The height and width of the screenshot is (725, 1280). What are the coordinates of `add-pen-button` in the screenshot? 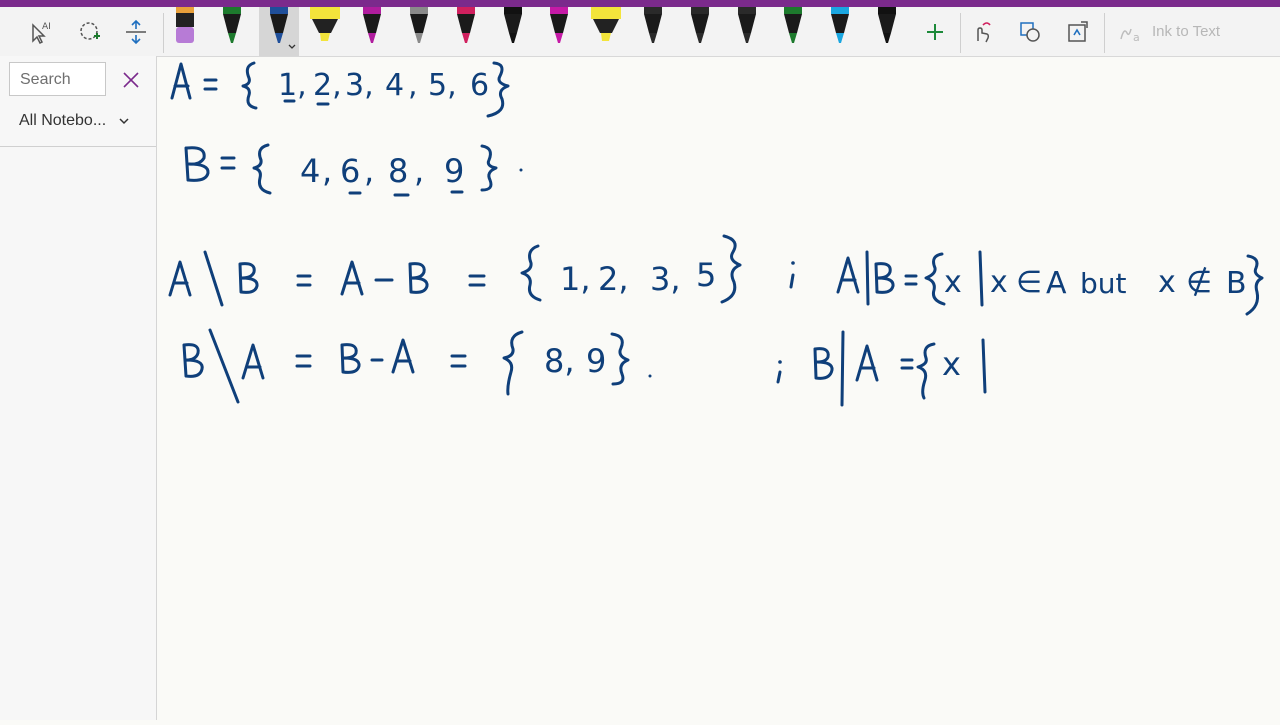 It's located at (935, 31).